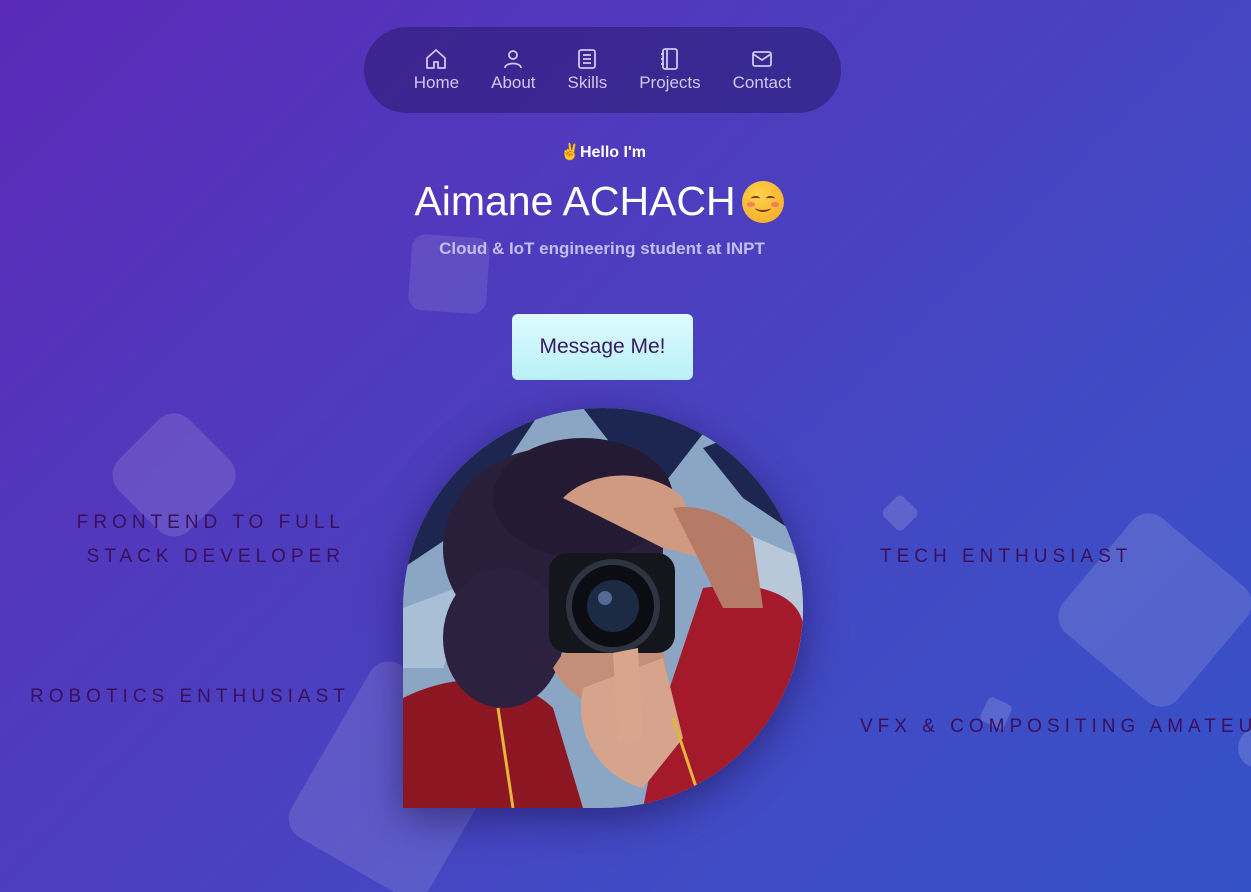 This screenshot has height=892, width=1251. I want to click on notebook-icon, so click(669, 59).